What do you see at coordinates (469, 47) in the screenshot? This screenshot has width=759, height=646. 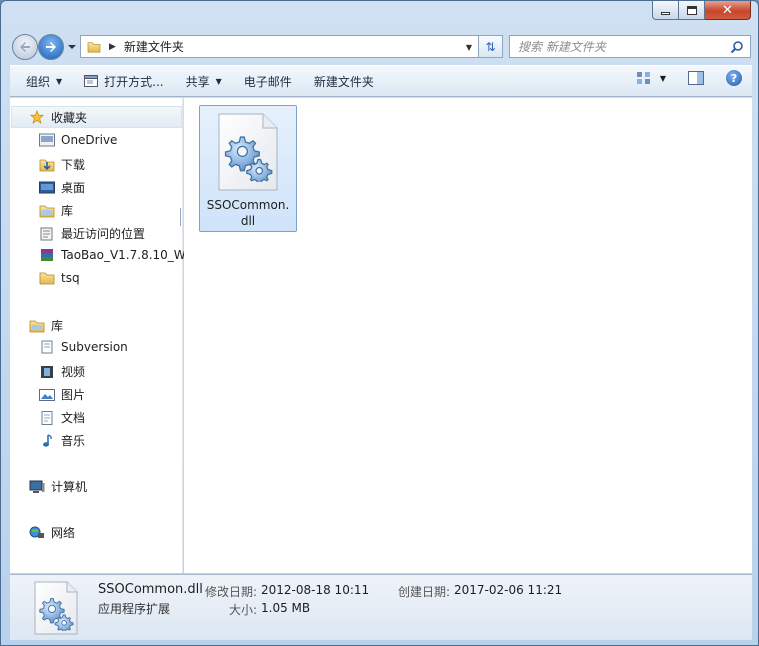 I see `address-history-dropdown-icon: ▼` at bounding box center [469, 47].